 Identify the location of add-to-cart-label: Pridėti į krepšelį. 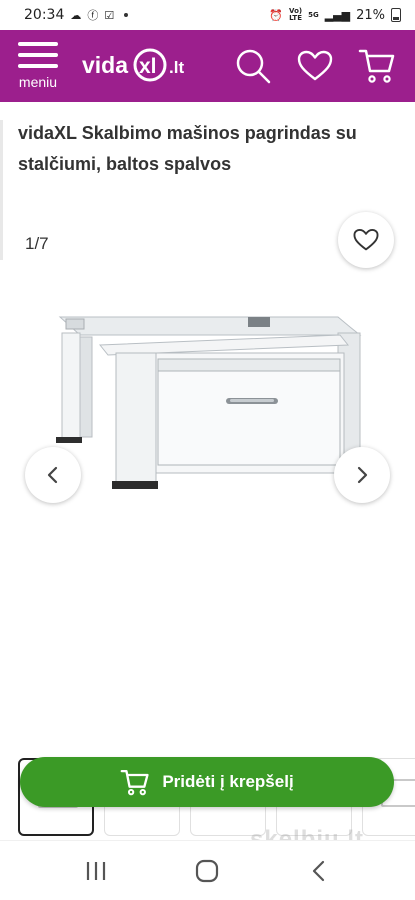
(228, 781).